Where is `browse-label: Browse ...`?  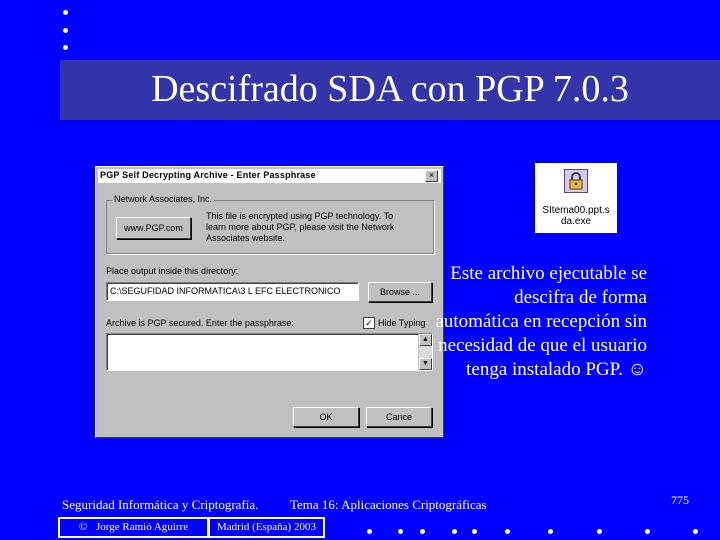 browse-label: Browse ... is located at coordinates (399, 292).